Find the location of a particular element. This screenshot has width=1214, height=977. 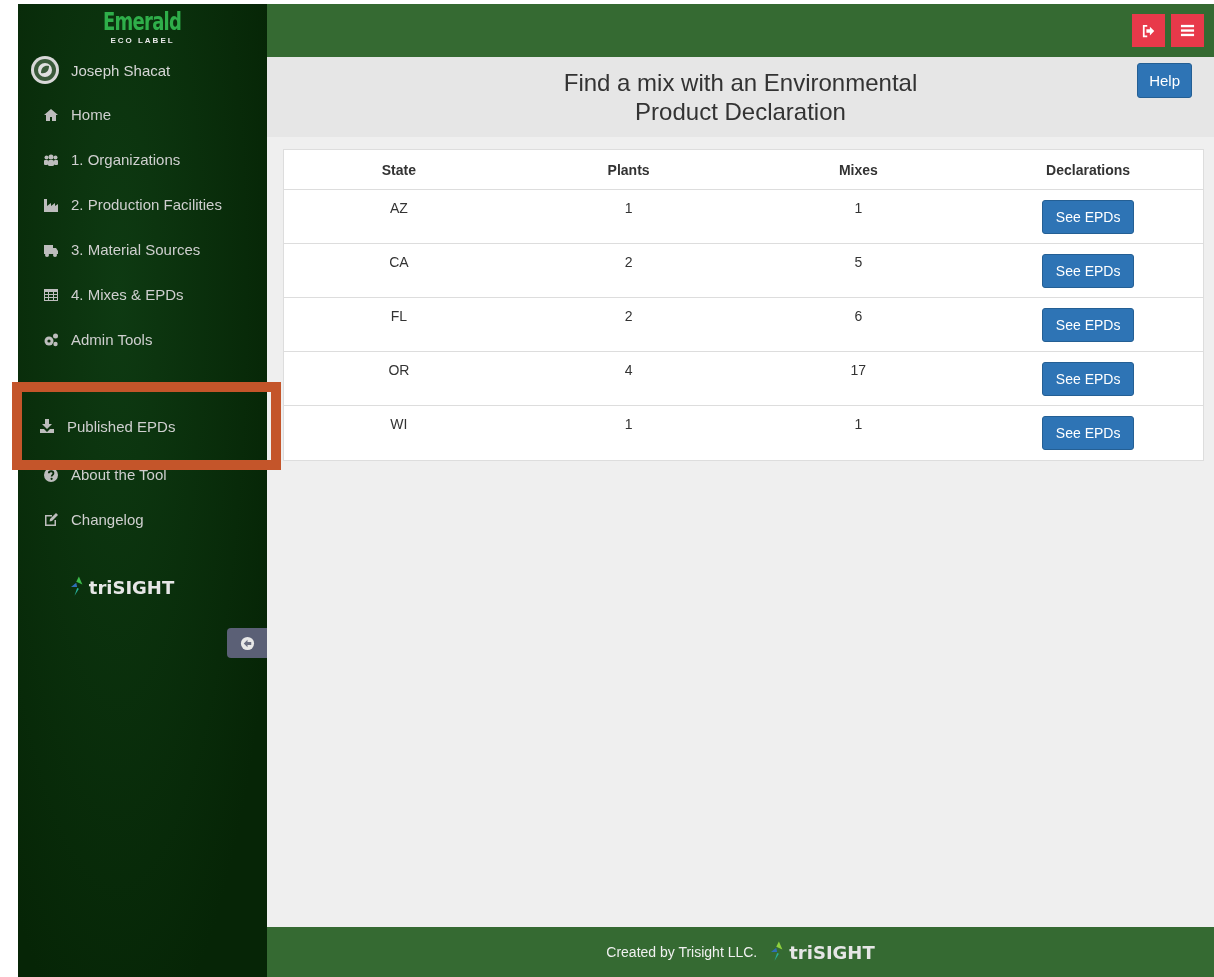

logout-icon is located at coordinates (1148, 30).